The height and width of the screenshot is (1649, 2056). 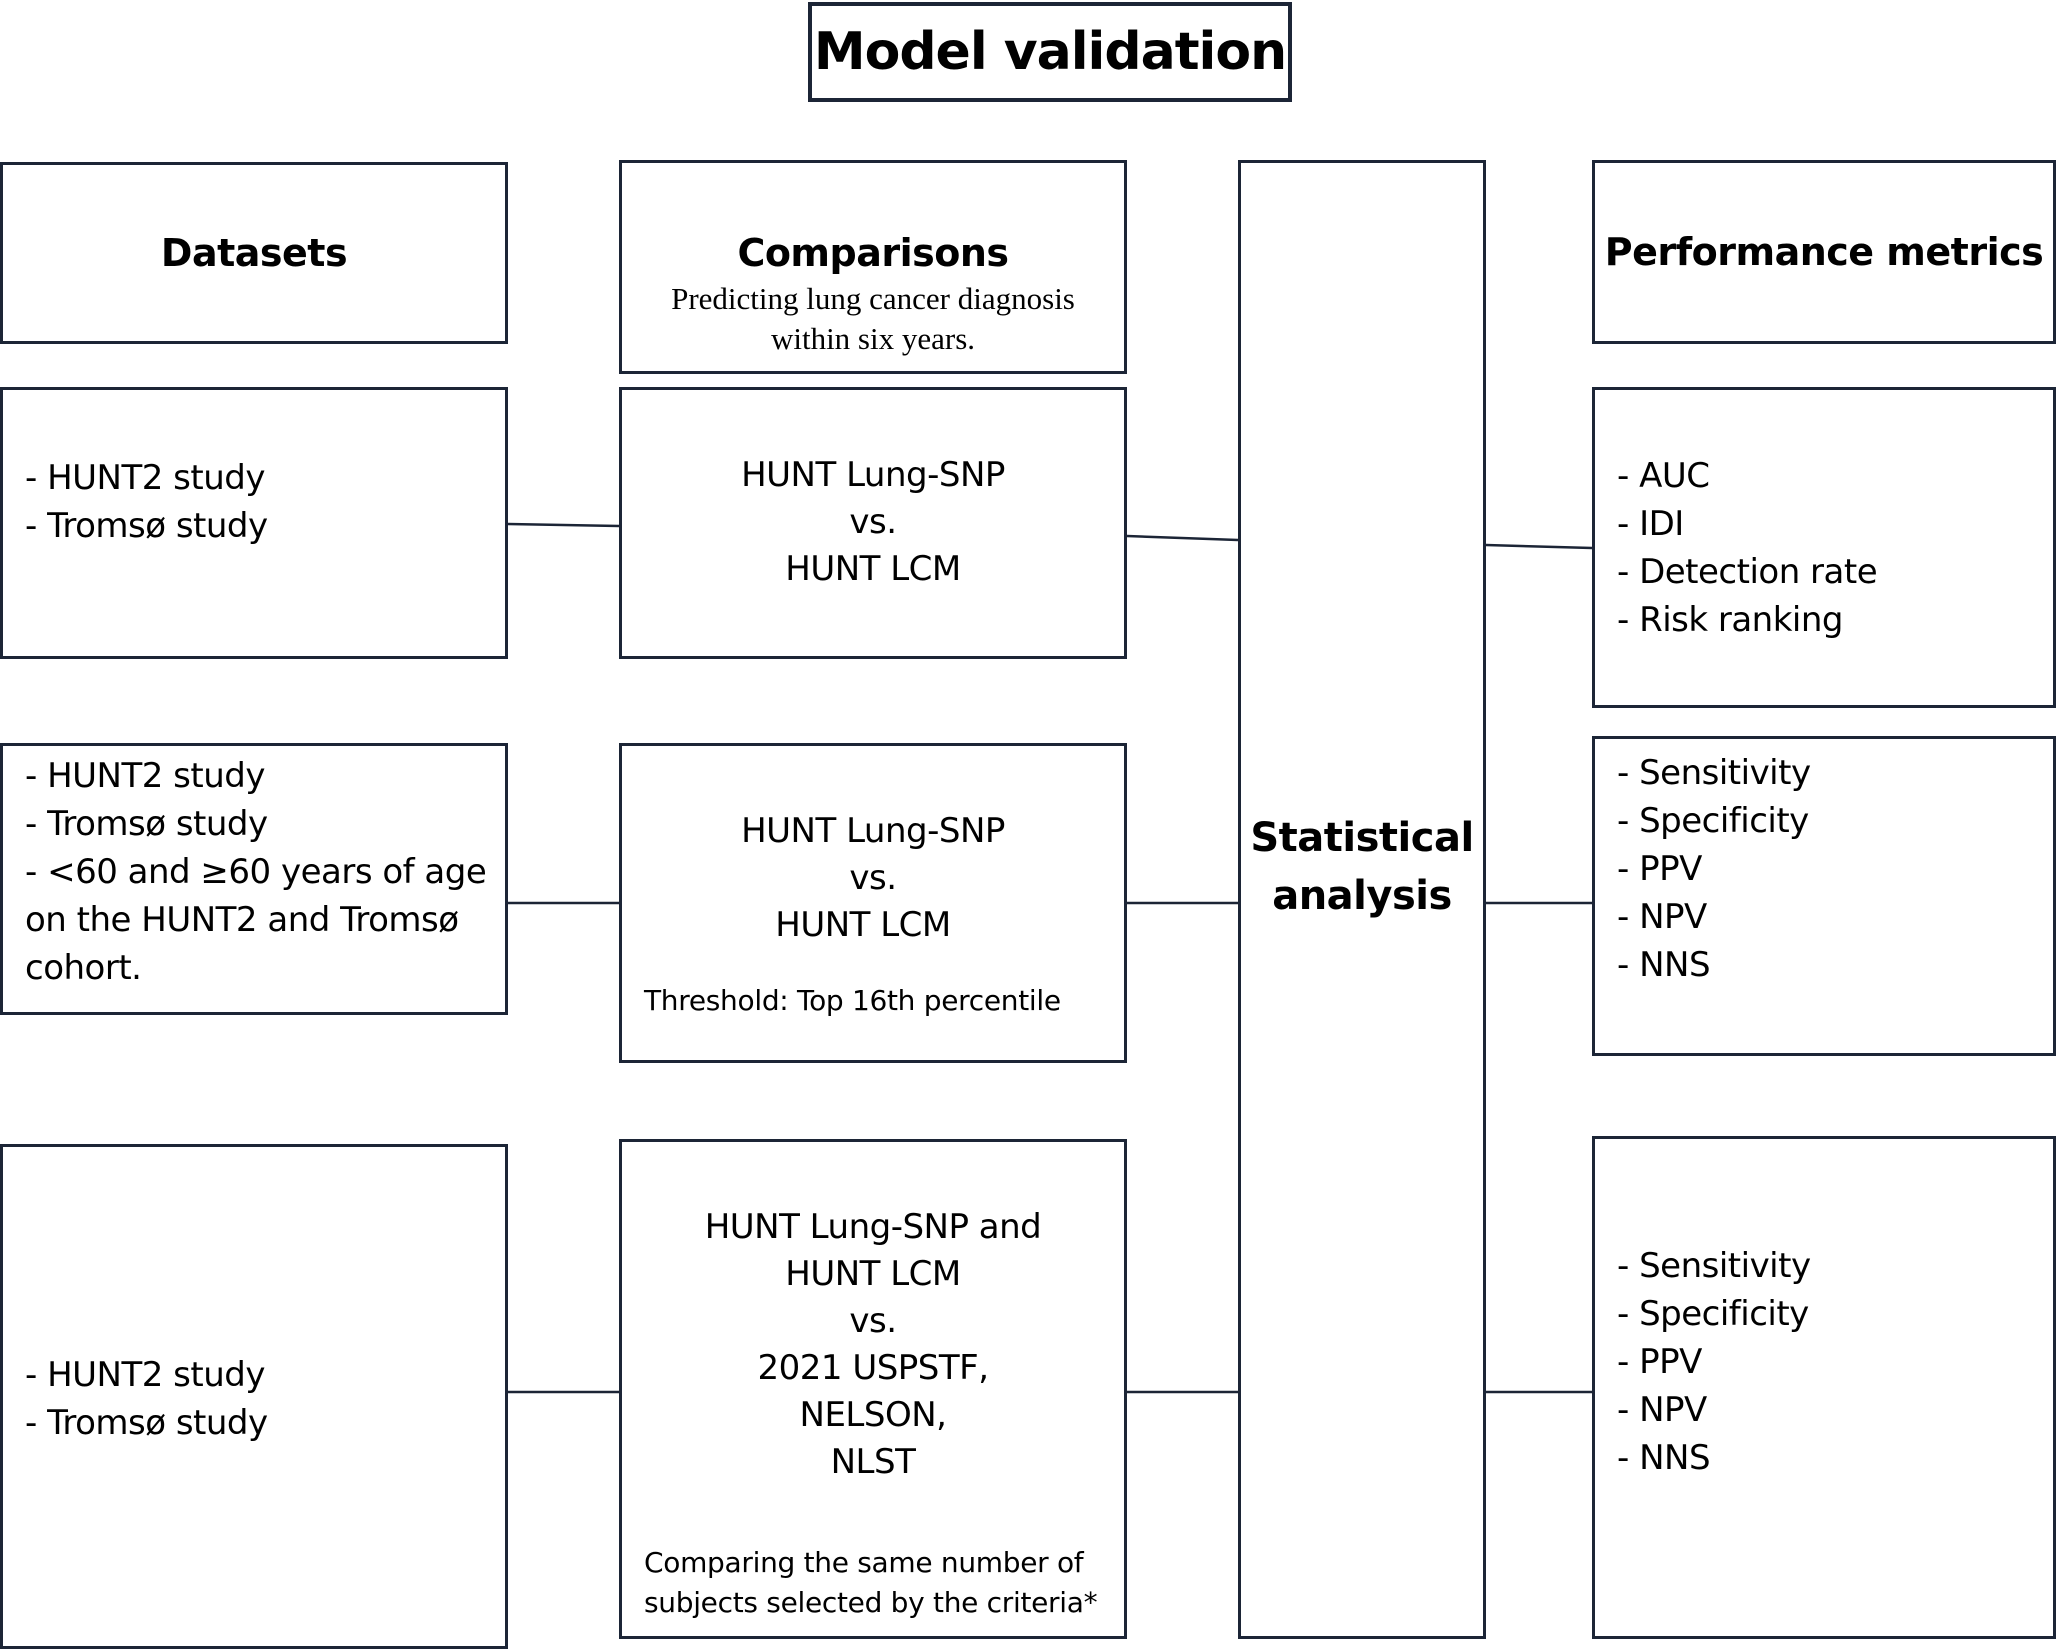 I want to click on list-item: - IDI, so click(x=1650, y=524).